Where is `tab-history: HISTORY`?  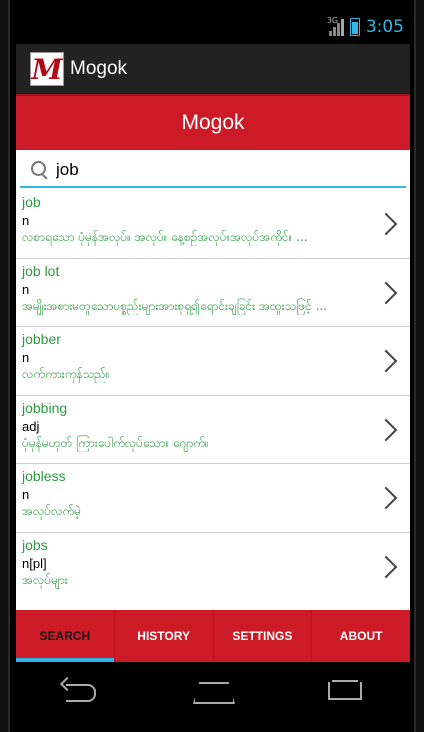 tab-history: HISTORY is located at coordinates (164, 636).